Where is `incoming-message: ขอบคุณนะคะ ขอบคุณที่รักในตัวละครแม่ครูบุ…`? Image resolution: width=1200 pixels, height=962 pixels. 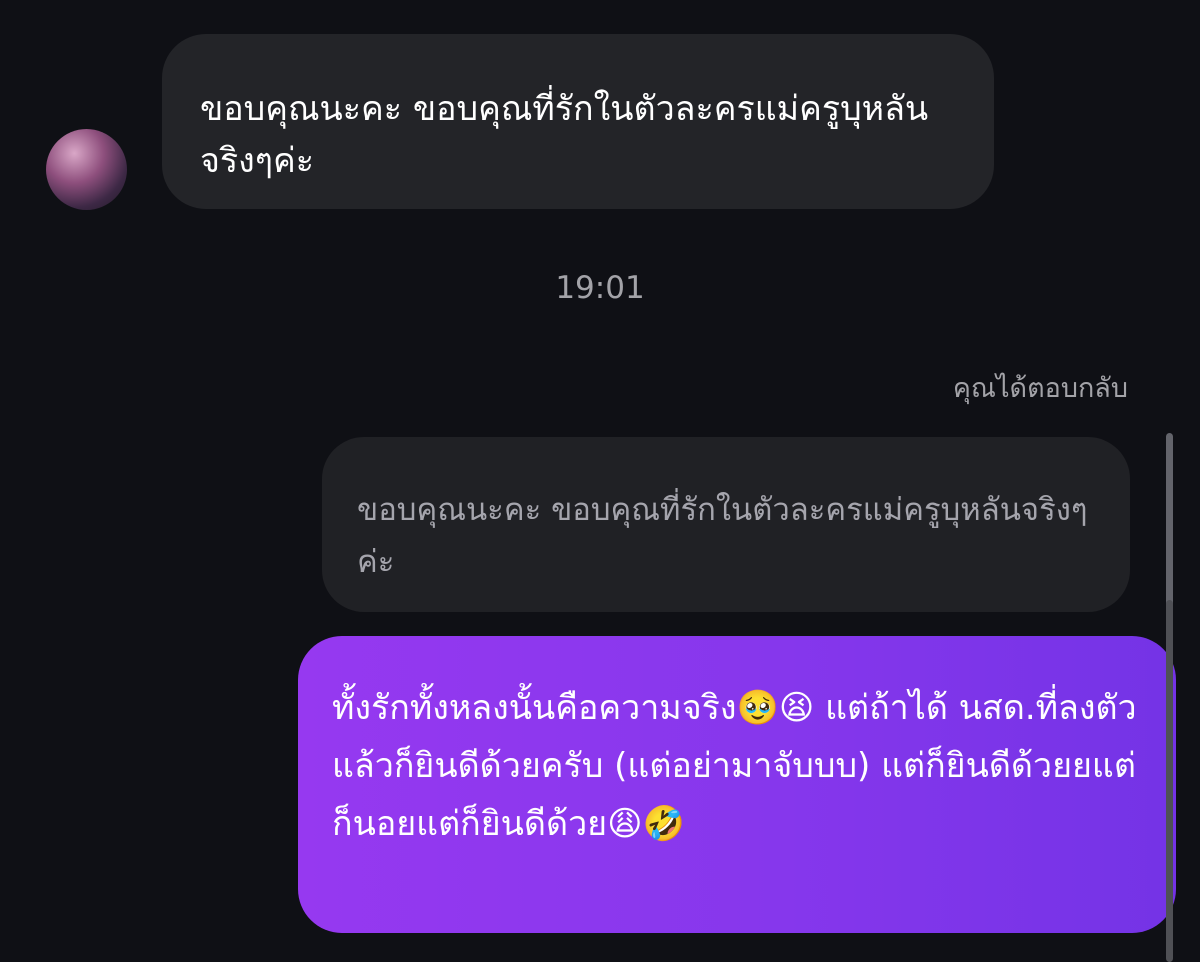
incoming-message: ขอบคุณนะคะ ขอบคุณที่รักในตัวละครแม่ครูบุ… is located at coordinates (578, 121).